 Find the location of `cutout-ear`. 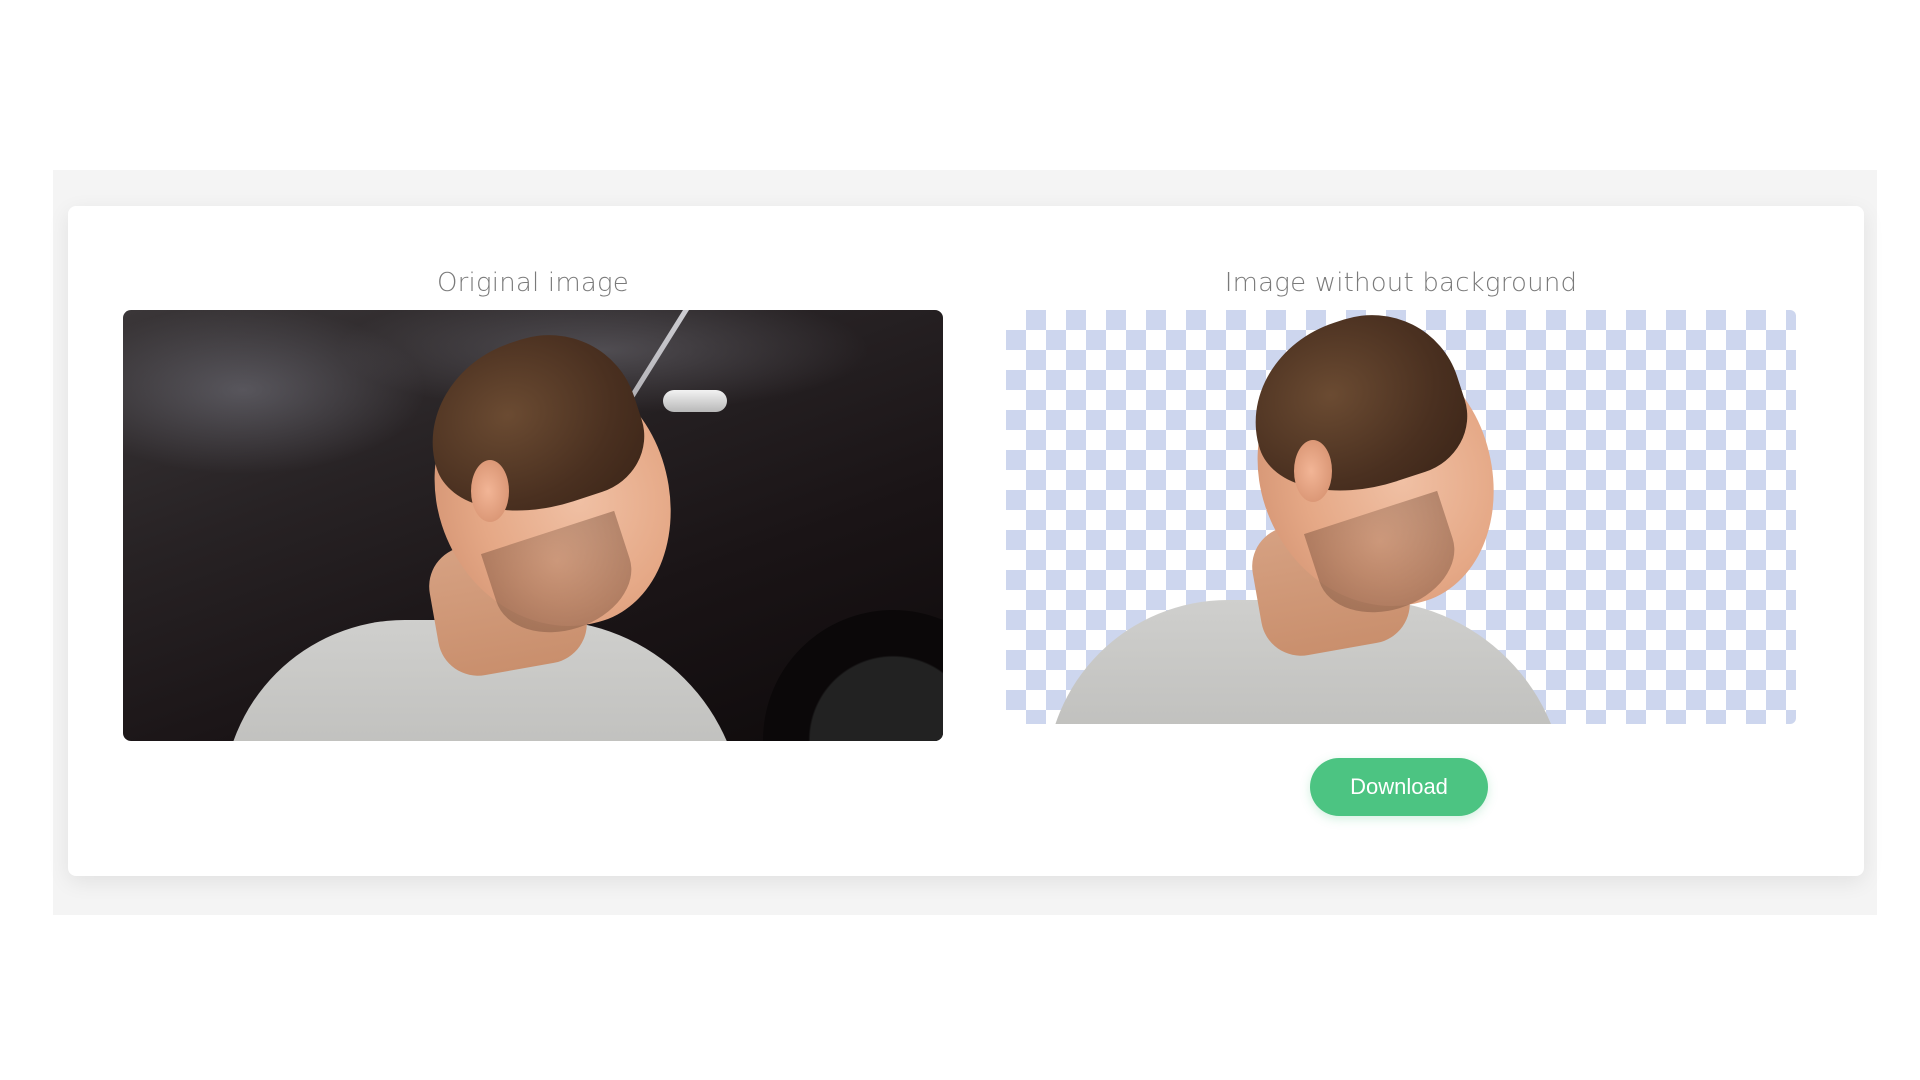

cutout-ear is located at coordinates (1313, 471).